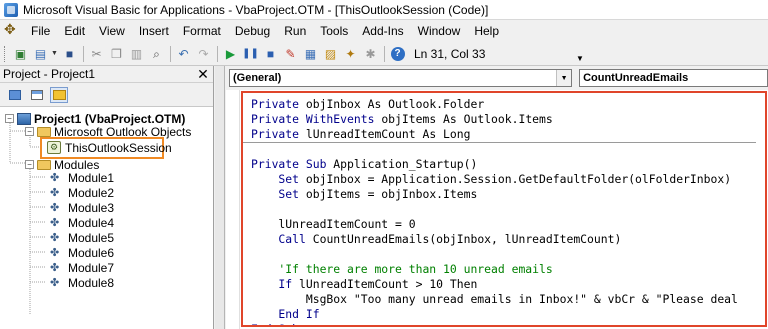 The height and width of the screenshot is (329, 768). What do you see at coordinates (91, 222) in the screenshot?
I see `module-label: Module4` at bounding box center [91, 222].